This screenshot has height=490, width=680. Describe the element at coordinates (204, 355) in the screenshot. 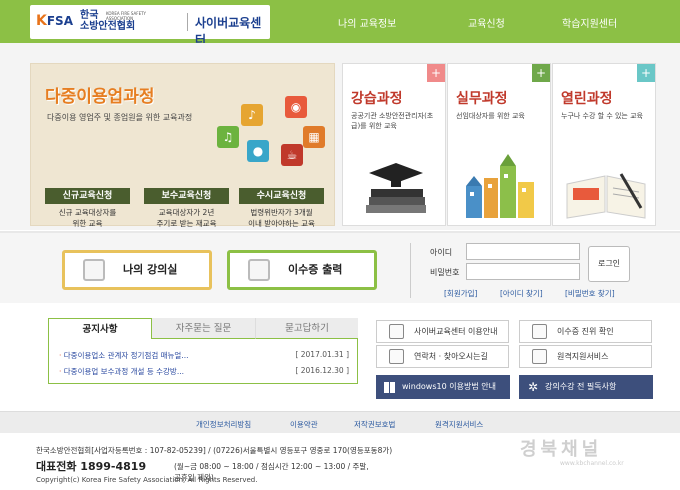

I see `list-item: · 다중이용업소 관계자 정기점검 매뉴얼... [ 2017.01.31 ]` at that location.